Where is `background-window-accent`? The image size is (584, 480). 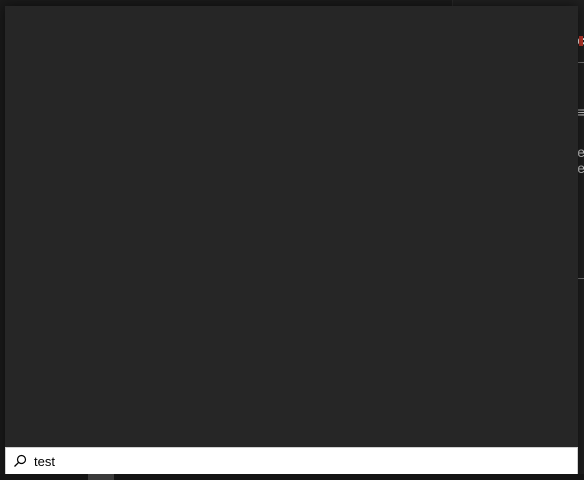 background-window-accent is located at coordinates (581, 41).